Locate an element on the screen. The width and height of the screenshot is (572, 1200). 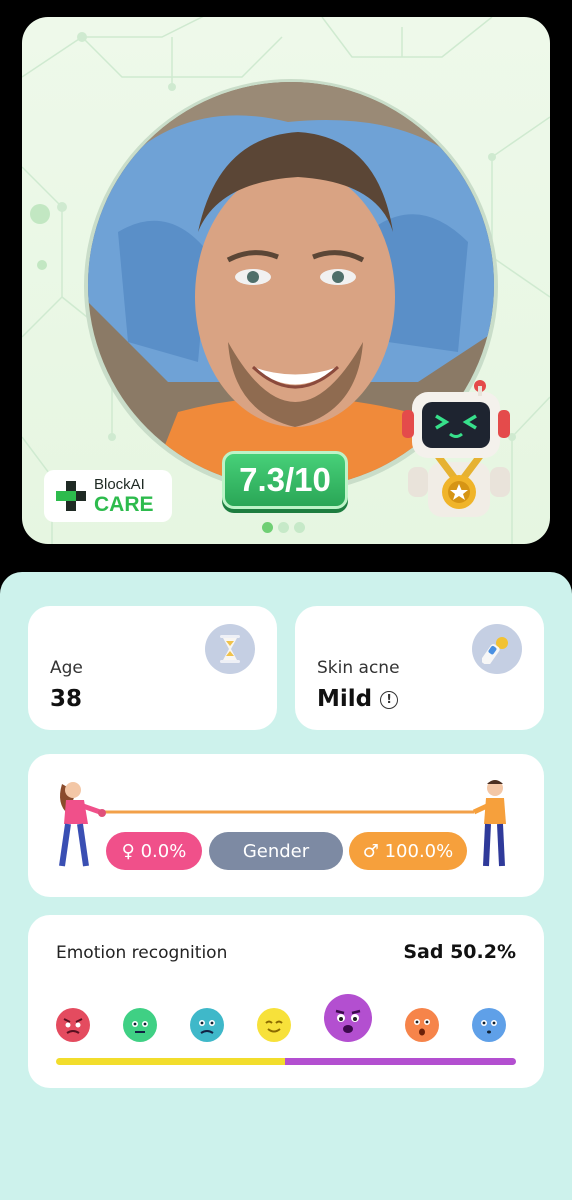
blockai-care-logo: BlockAI CARE is located at coordinates (108, 496).